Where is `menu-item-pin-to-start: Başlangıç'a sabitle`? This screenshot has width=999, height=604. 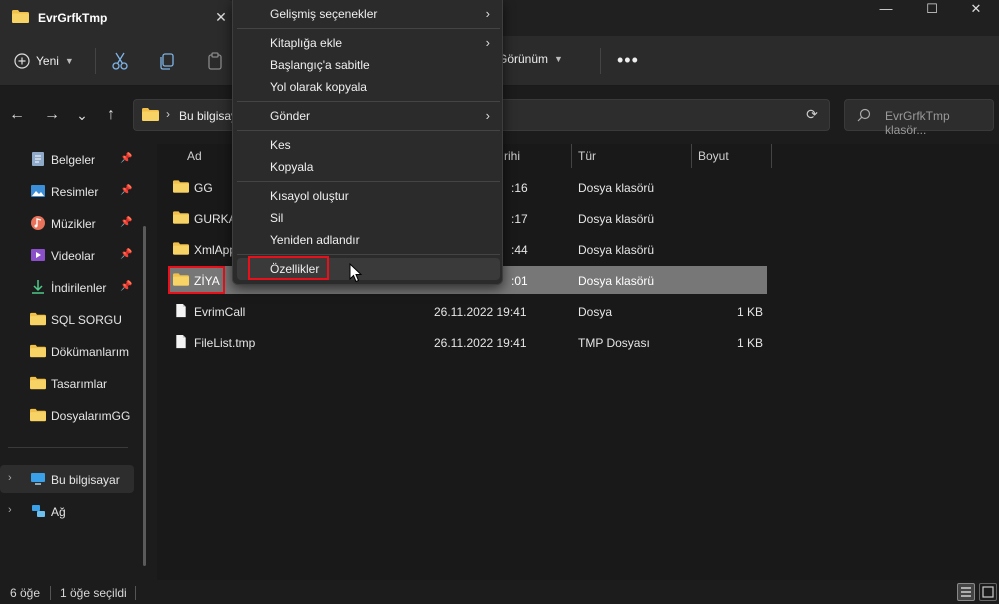 menu-item-pin-to-start: Başlangıç'a sabitle is located at coordinates (368, 65).